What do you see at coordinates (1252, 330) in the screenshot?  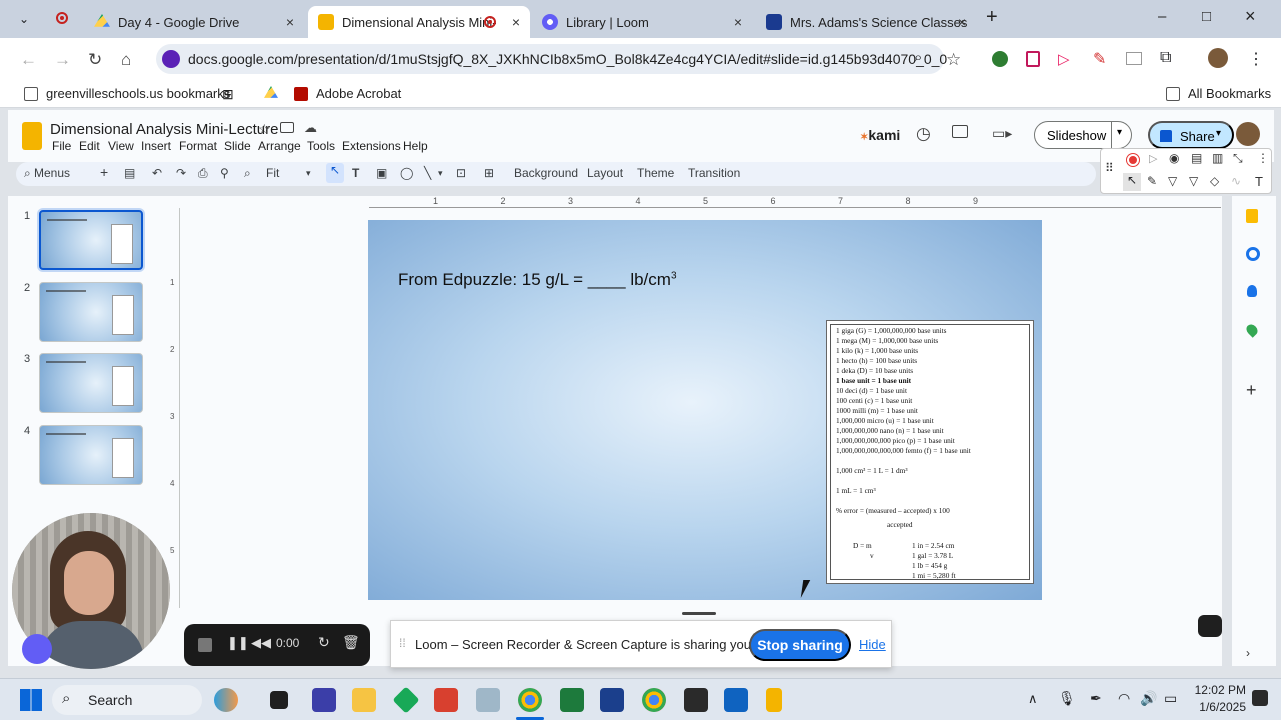 I see `maps-icon` at bounding box center [1252, 330].